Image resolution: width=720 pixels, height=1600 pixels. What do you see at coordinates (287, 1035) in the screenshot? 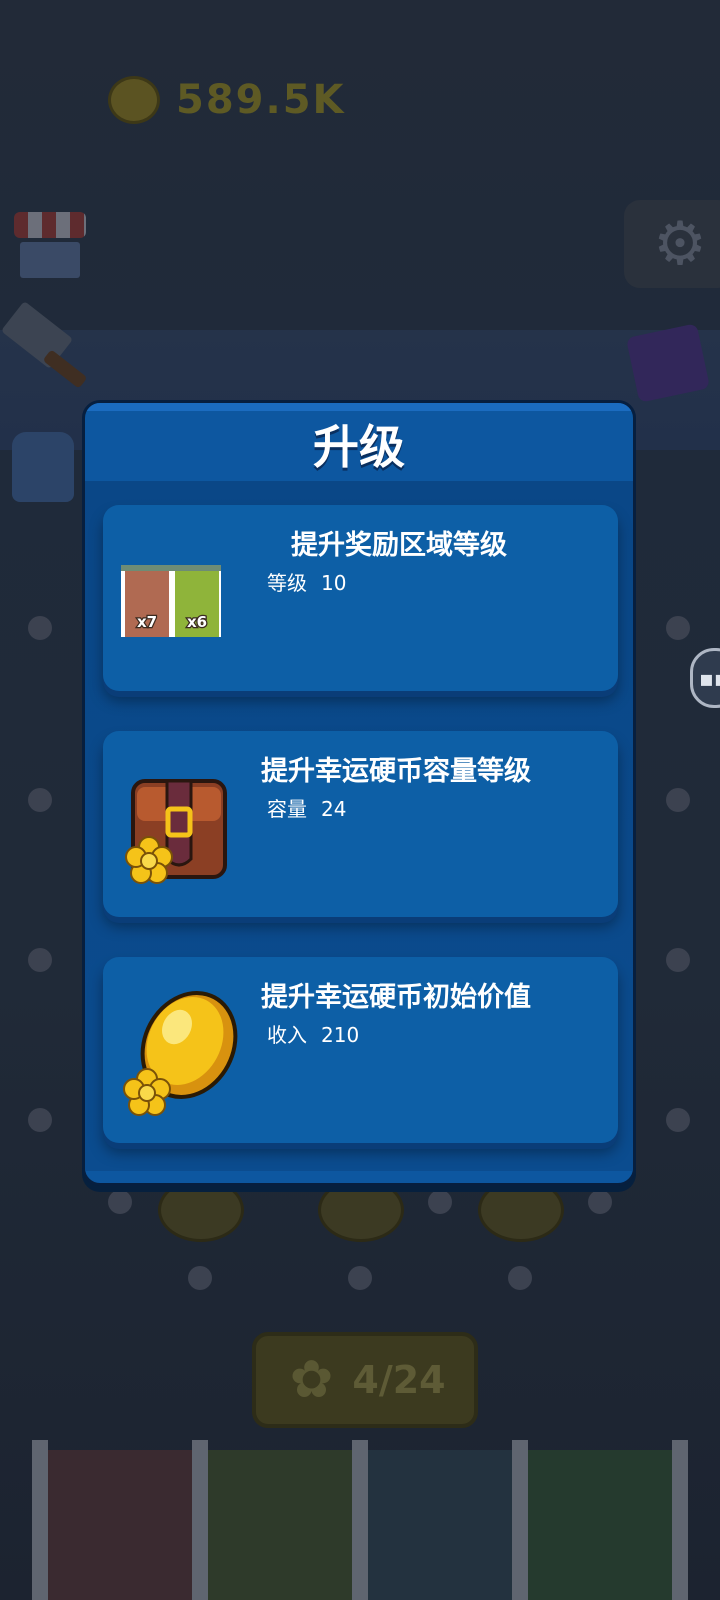
I see `stat-label: 收入` at bounding box center [287, 1035].